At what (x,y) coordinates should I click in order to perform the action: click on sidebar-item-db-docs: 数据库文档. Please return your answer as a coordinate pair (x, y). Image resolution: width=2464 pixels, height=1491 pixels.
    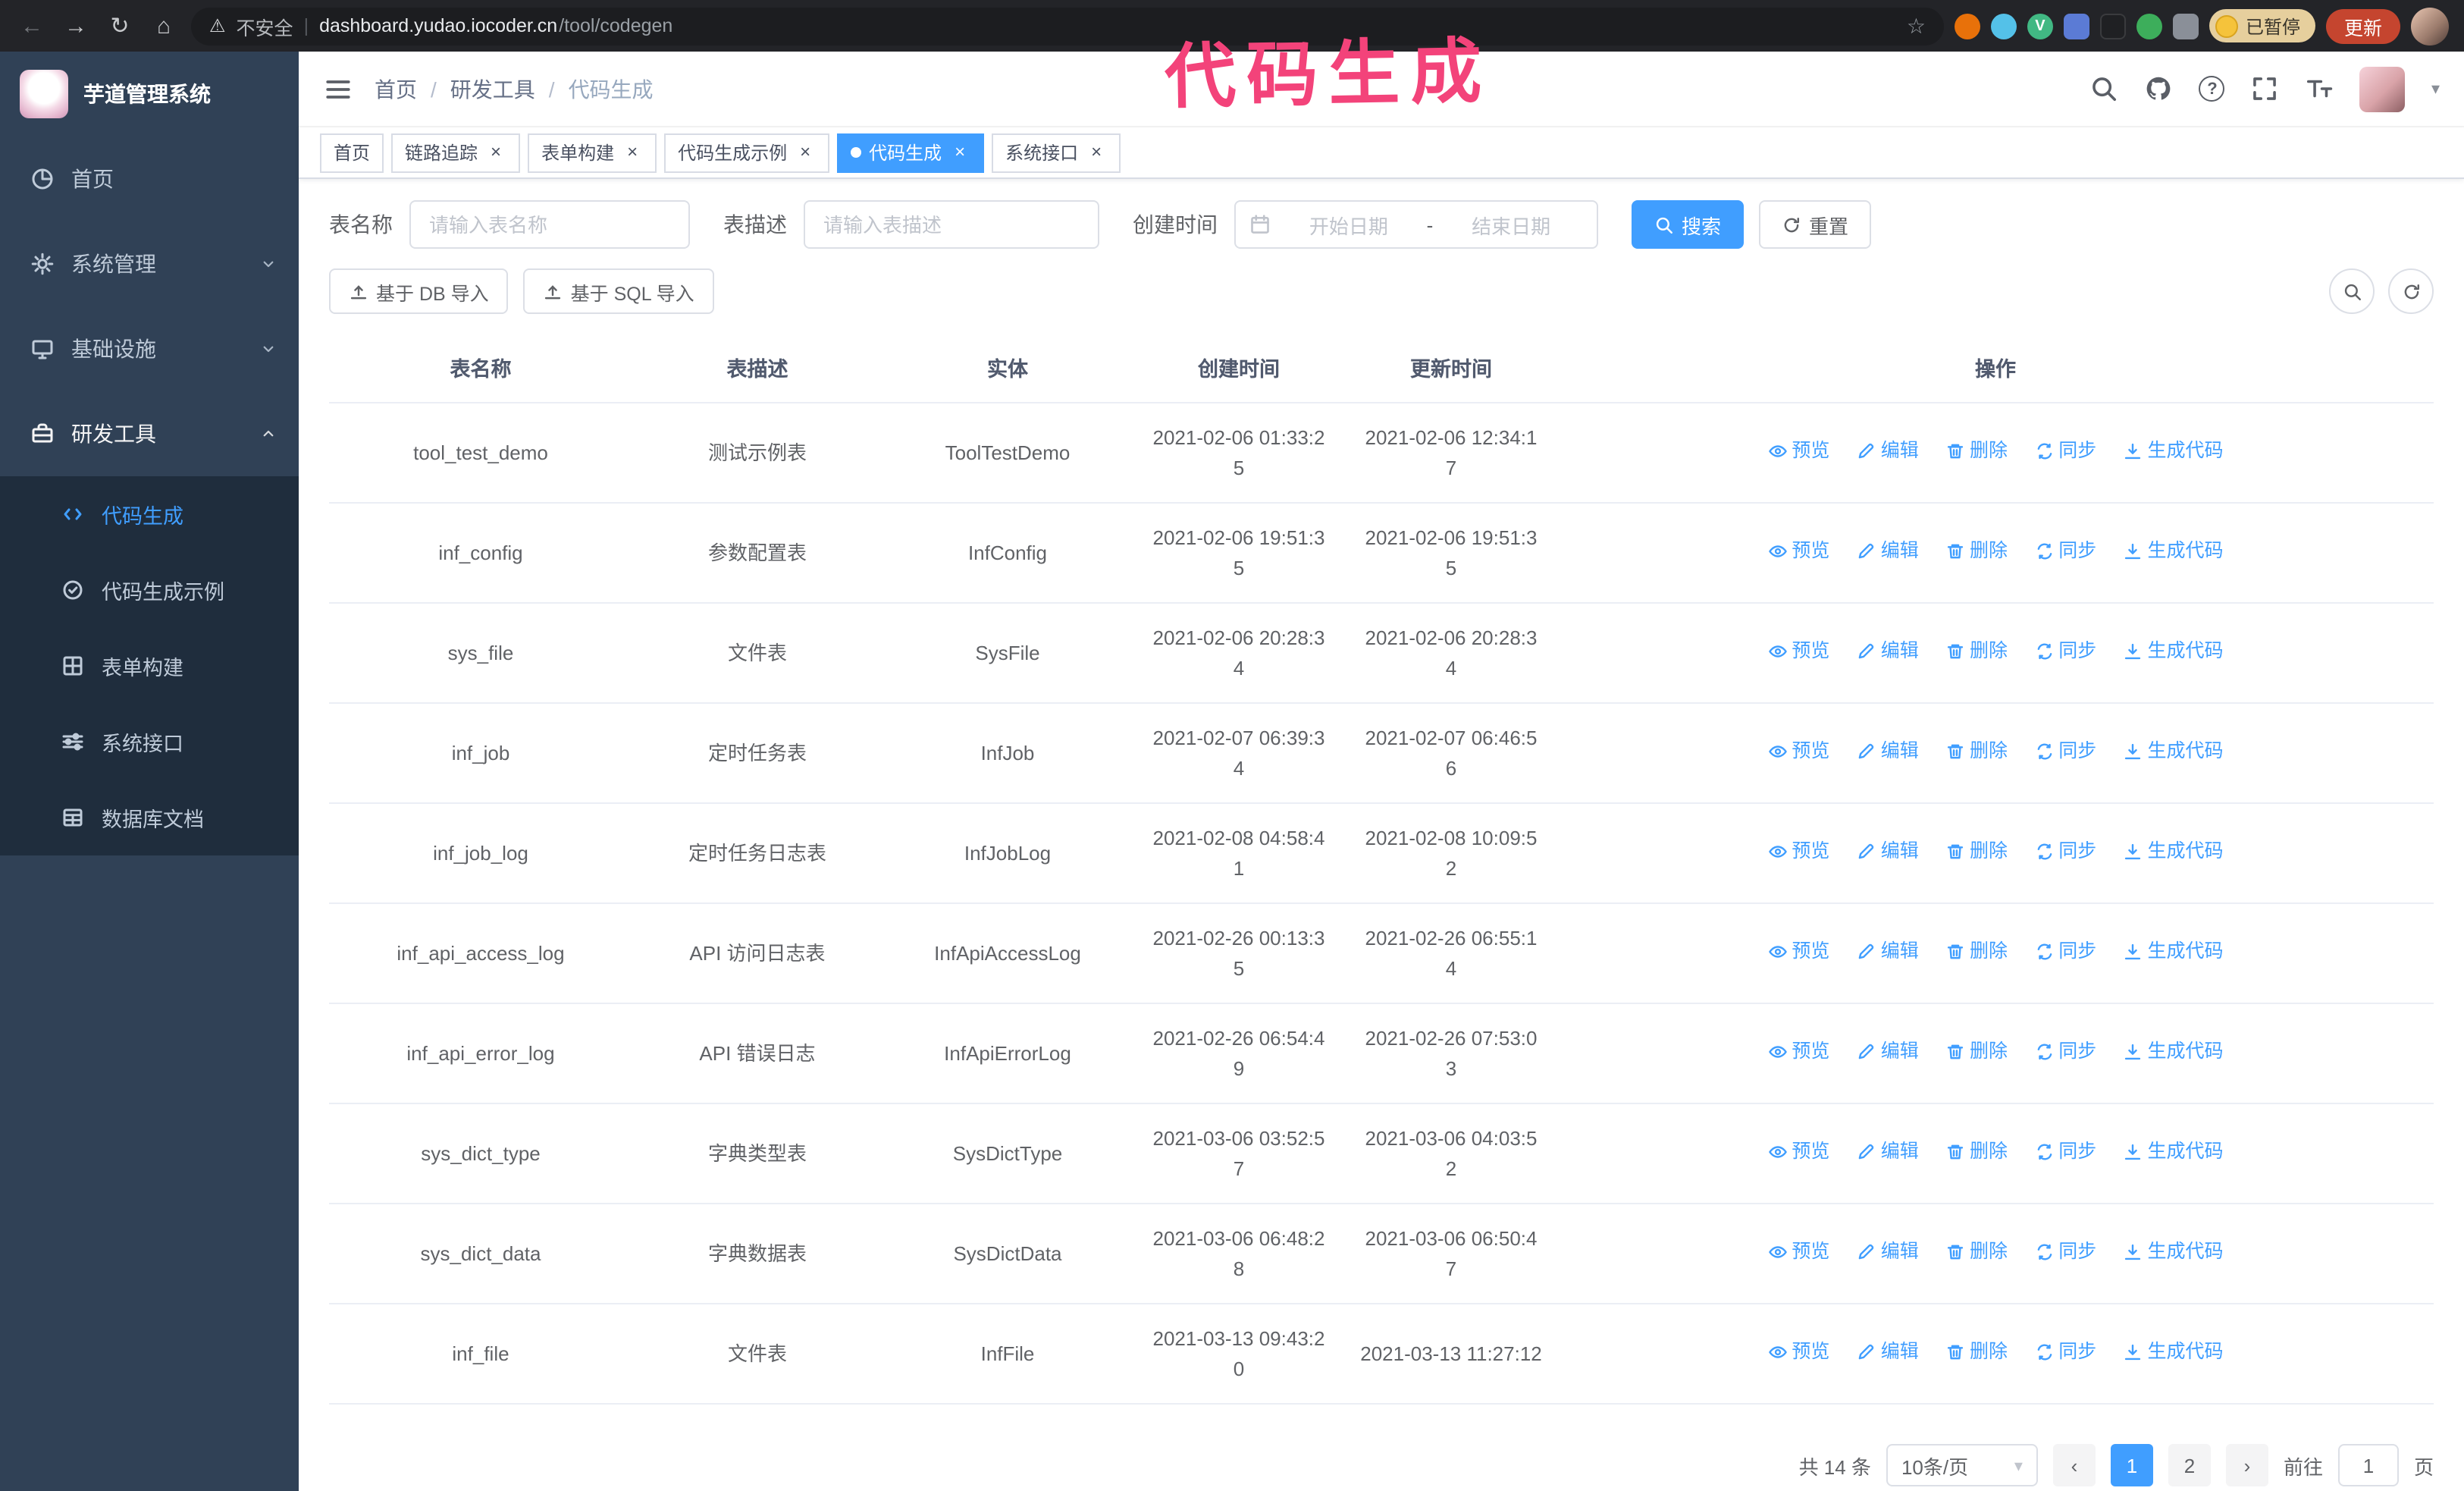
    Looking at the image, I should click on (150, 817).